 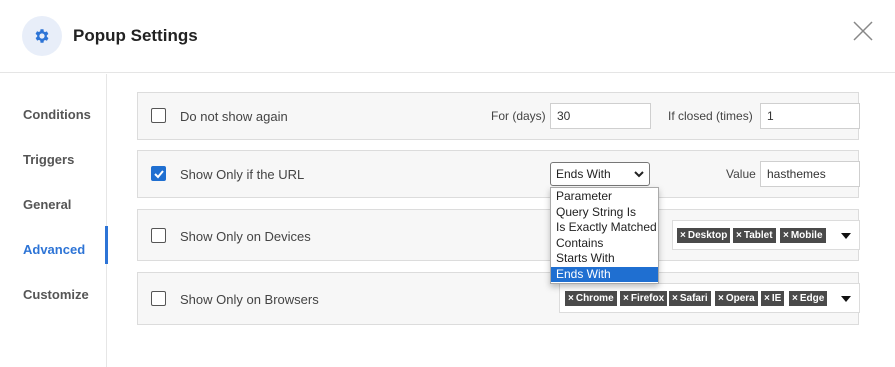 I want to click on devices-tag-select: × Desktop × Tablet × Mobile, so click(x=766, y=235).